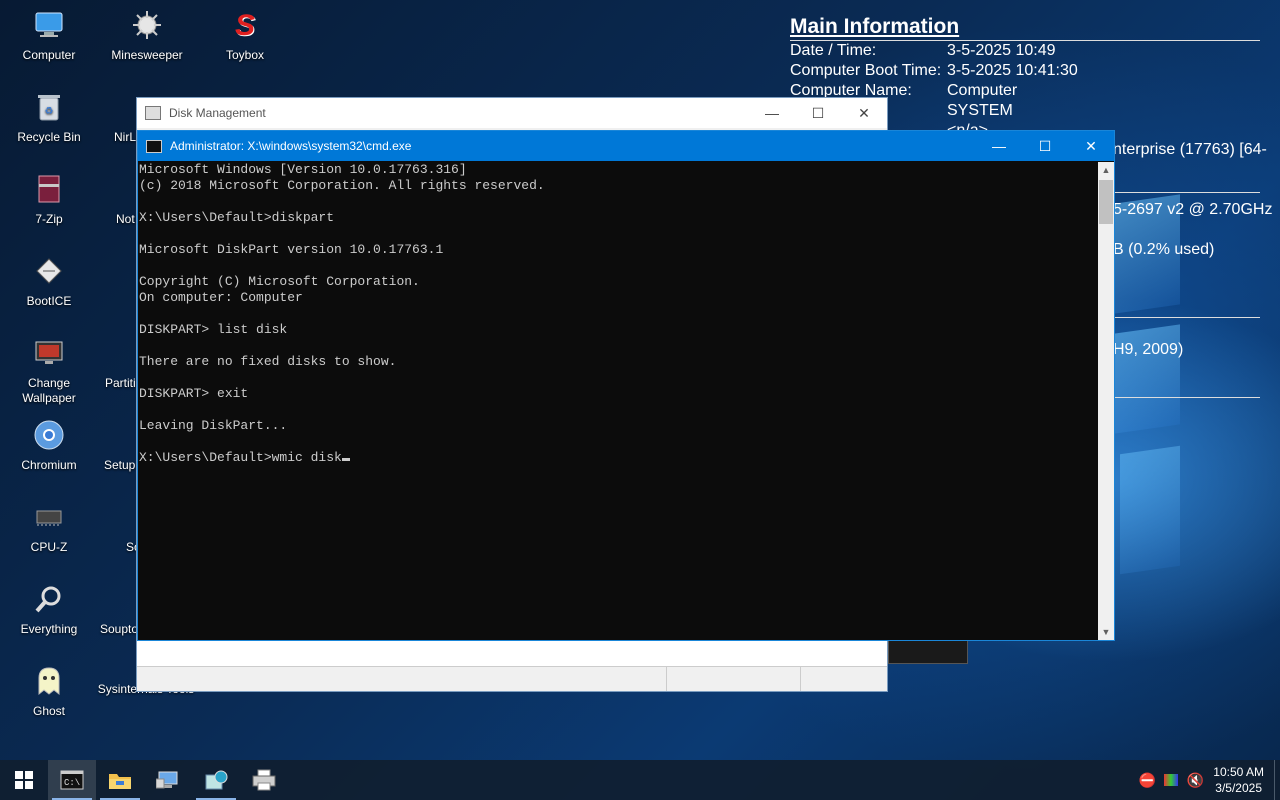 This screenshot has height=800, width=1280. What do you see at coordinates (1238, 780) in the screenshot?
I see `clock: 10:50 AM 3/5/2025` at bounding box center [1238, 780].